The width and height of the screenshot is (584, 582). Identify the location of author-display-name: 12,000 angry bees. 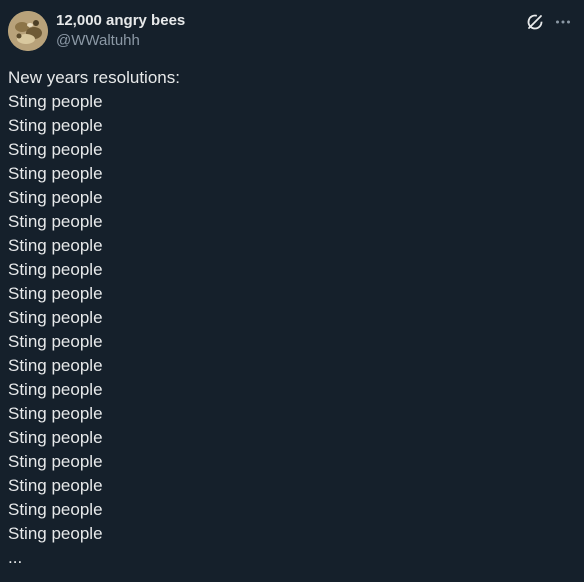
(120, 21).